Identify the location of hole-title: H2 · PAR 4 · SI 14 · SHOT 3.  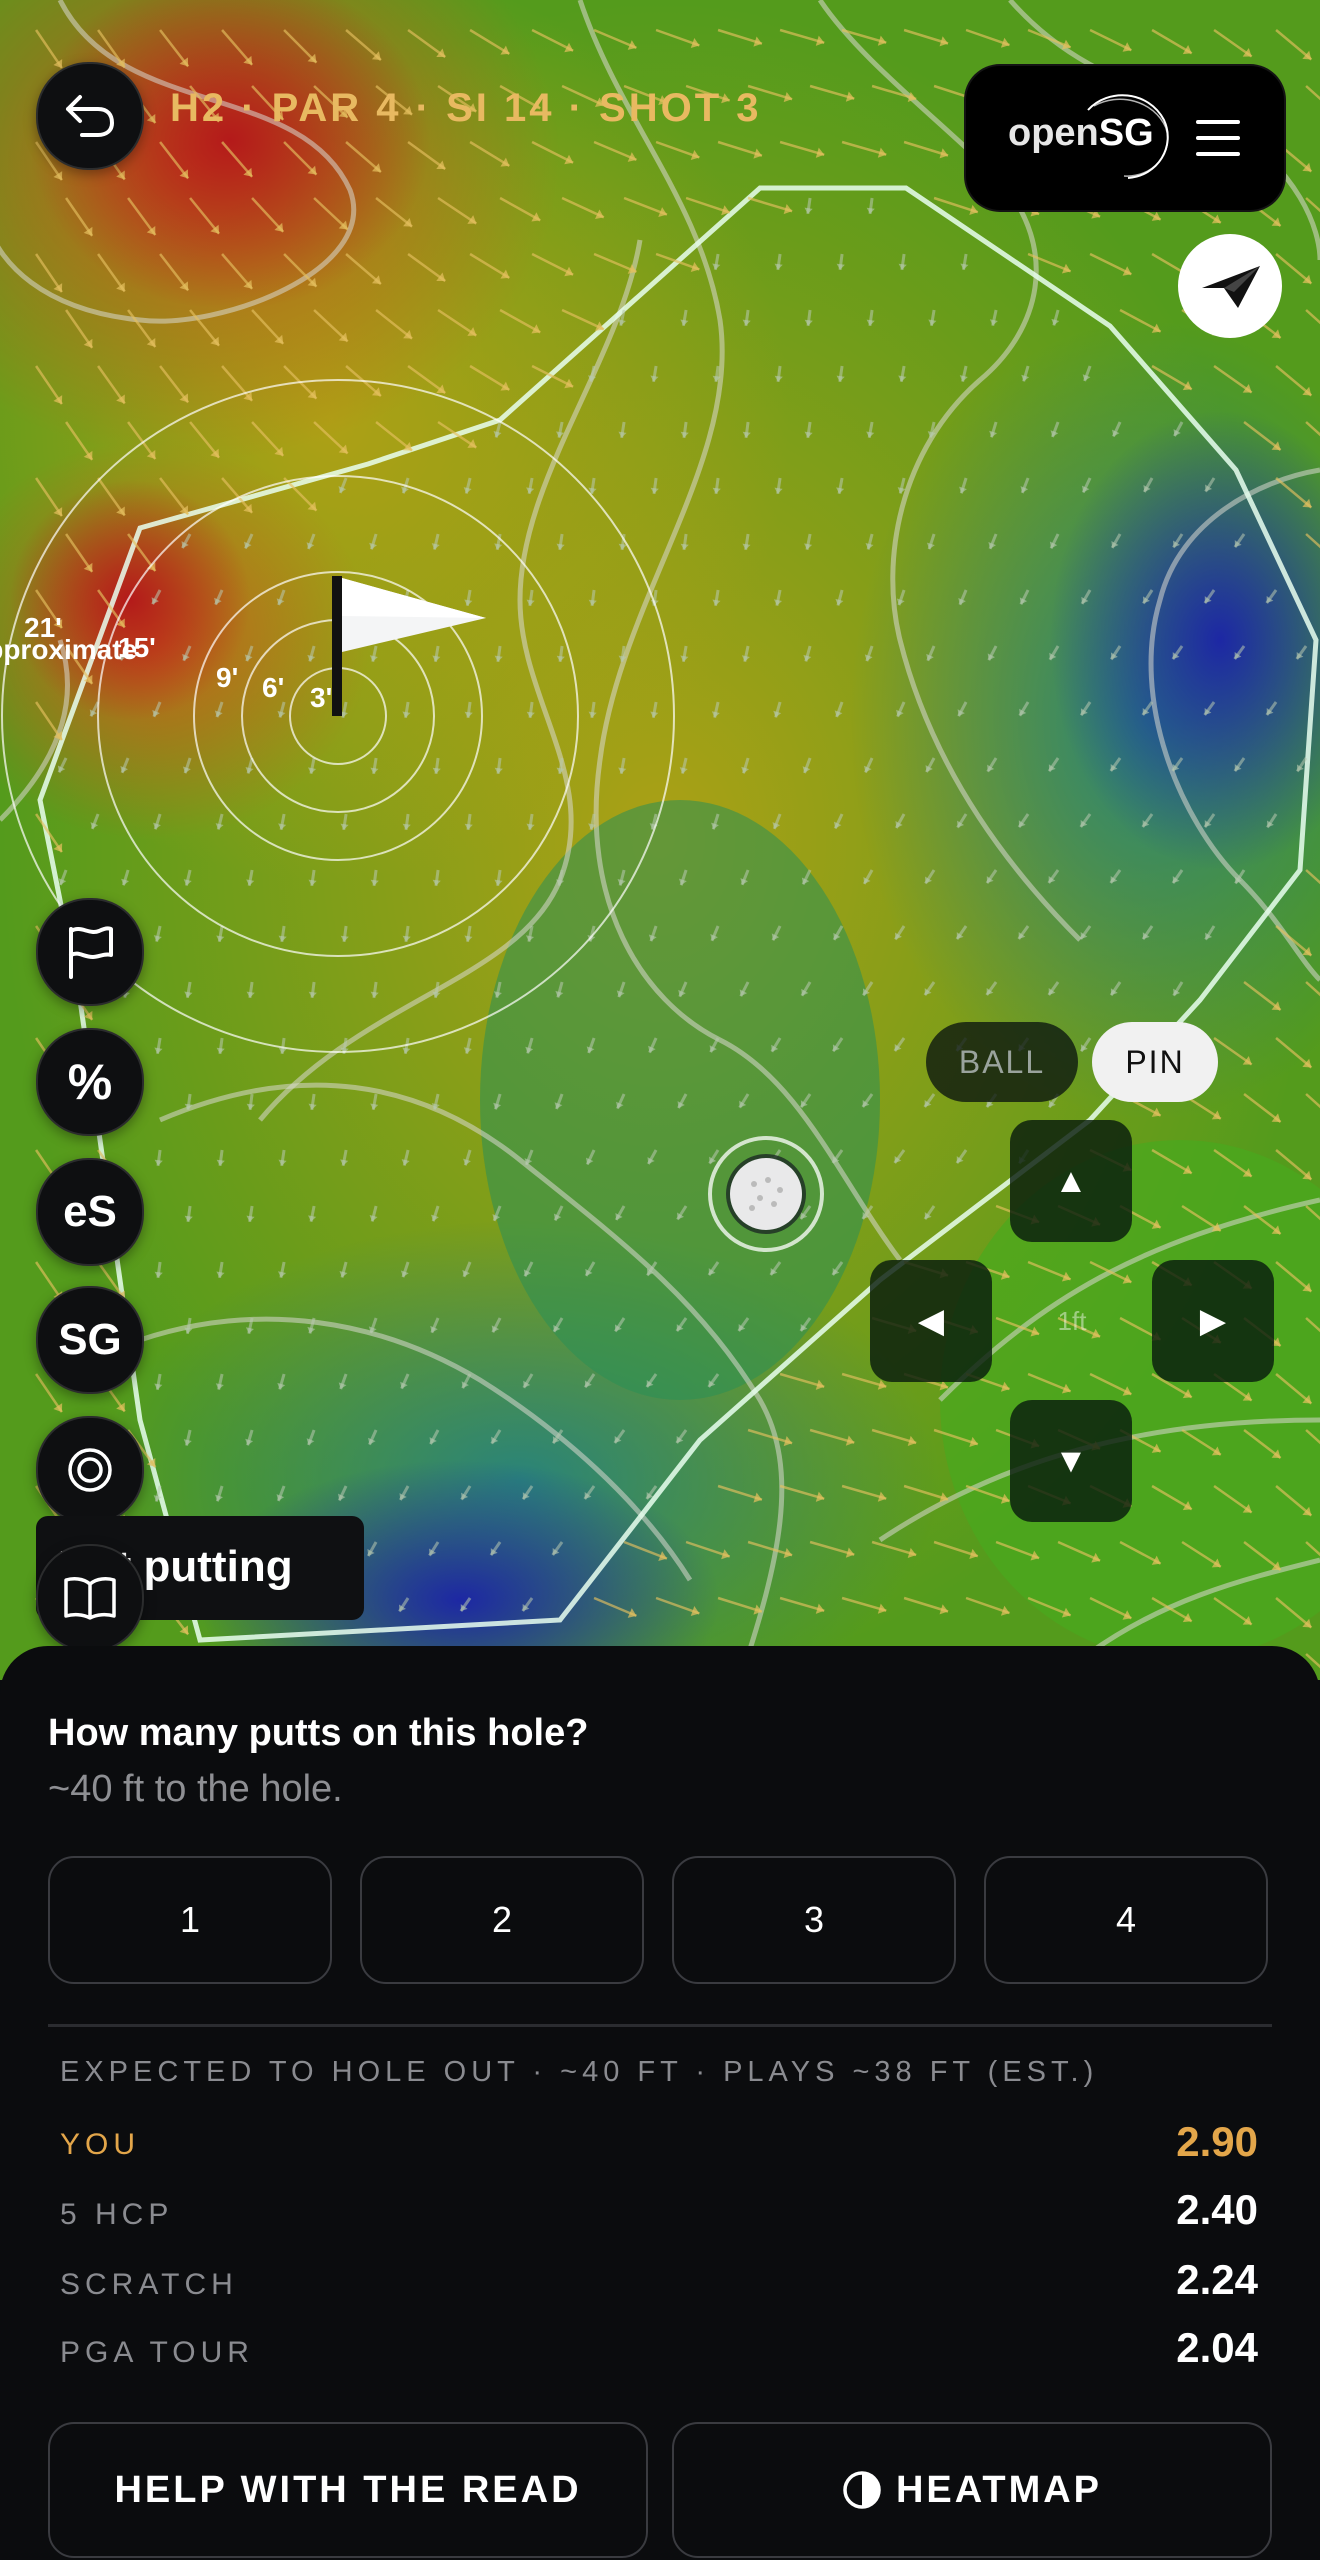
(466, 108).